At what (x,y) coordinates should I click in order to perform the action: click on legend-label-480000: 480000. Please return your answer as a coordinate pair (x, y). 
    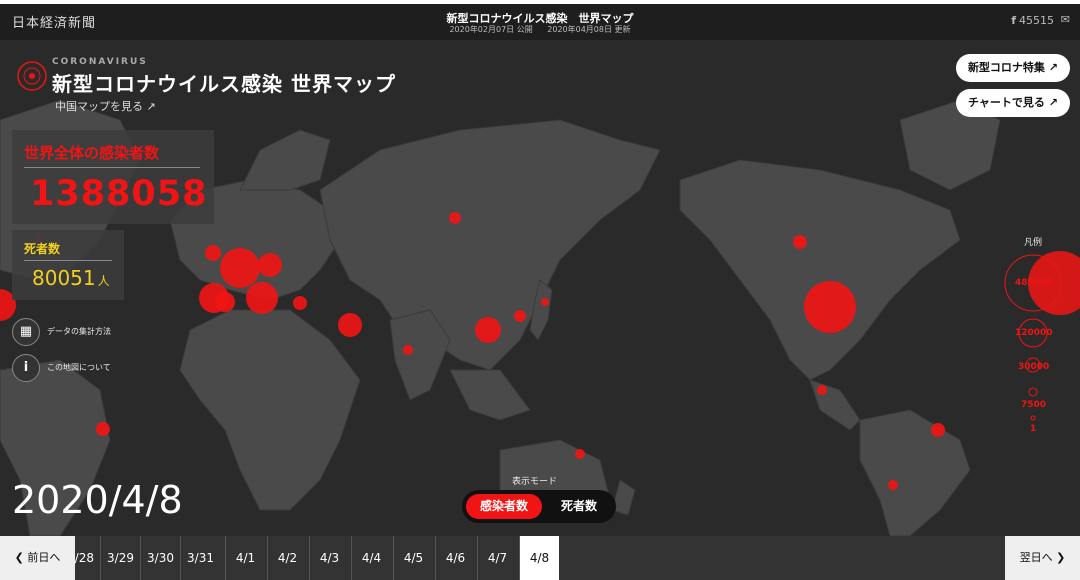
    Looking at the image, I should click on (1034, 283).